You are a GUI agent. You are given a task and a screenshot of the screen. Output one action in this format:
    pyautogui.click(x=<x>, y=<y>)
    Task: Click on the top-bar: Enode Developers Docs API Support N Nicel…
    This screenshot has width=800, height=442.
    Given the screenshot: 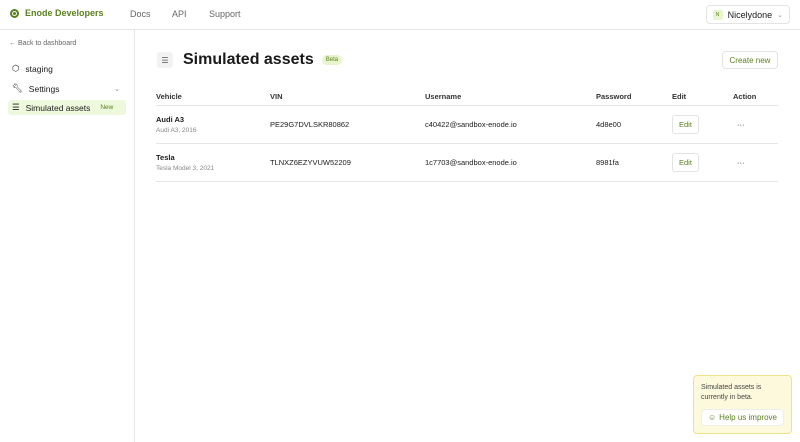 What is the action you would take?
    pyautogui.click(x=400, y=15)
    